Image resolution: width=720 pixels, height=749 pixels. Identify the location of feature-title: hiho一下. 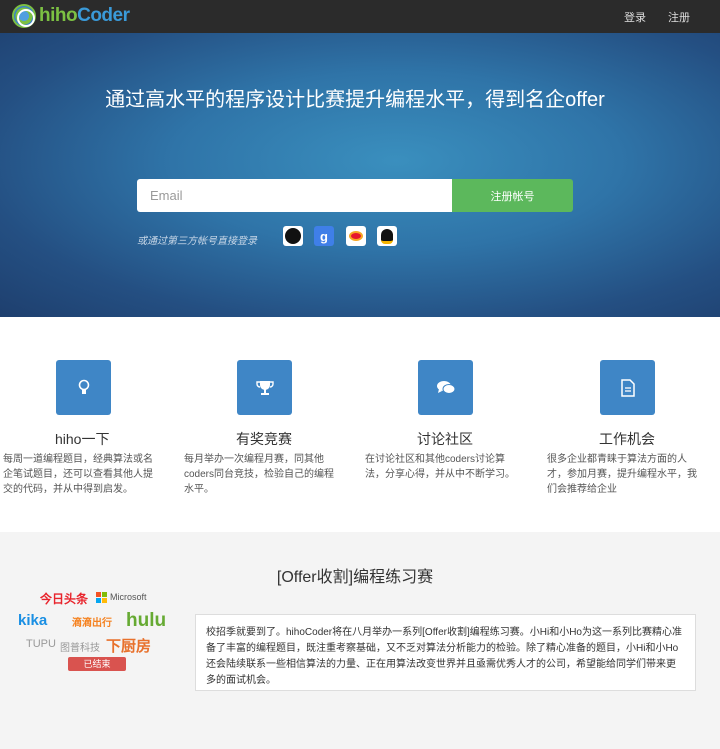
(82, 439).